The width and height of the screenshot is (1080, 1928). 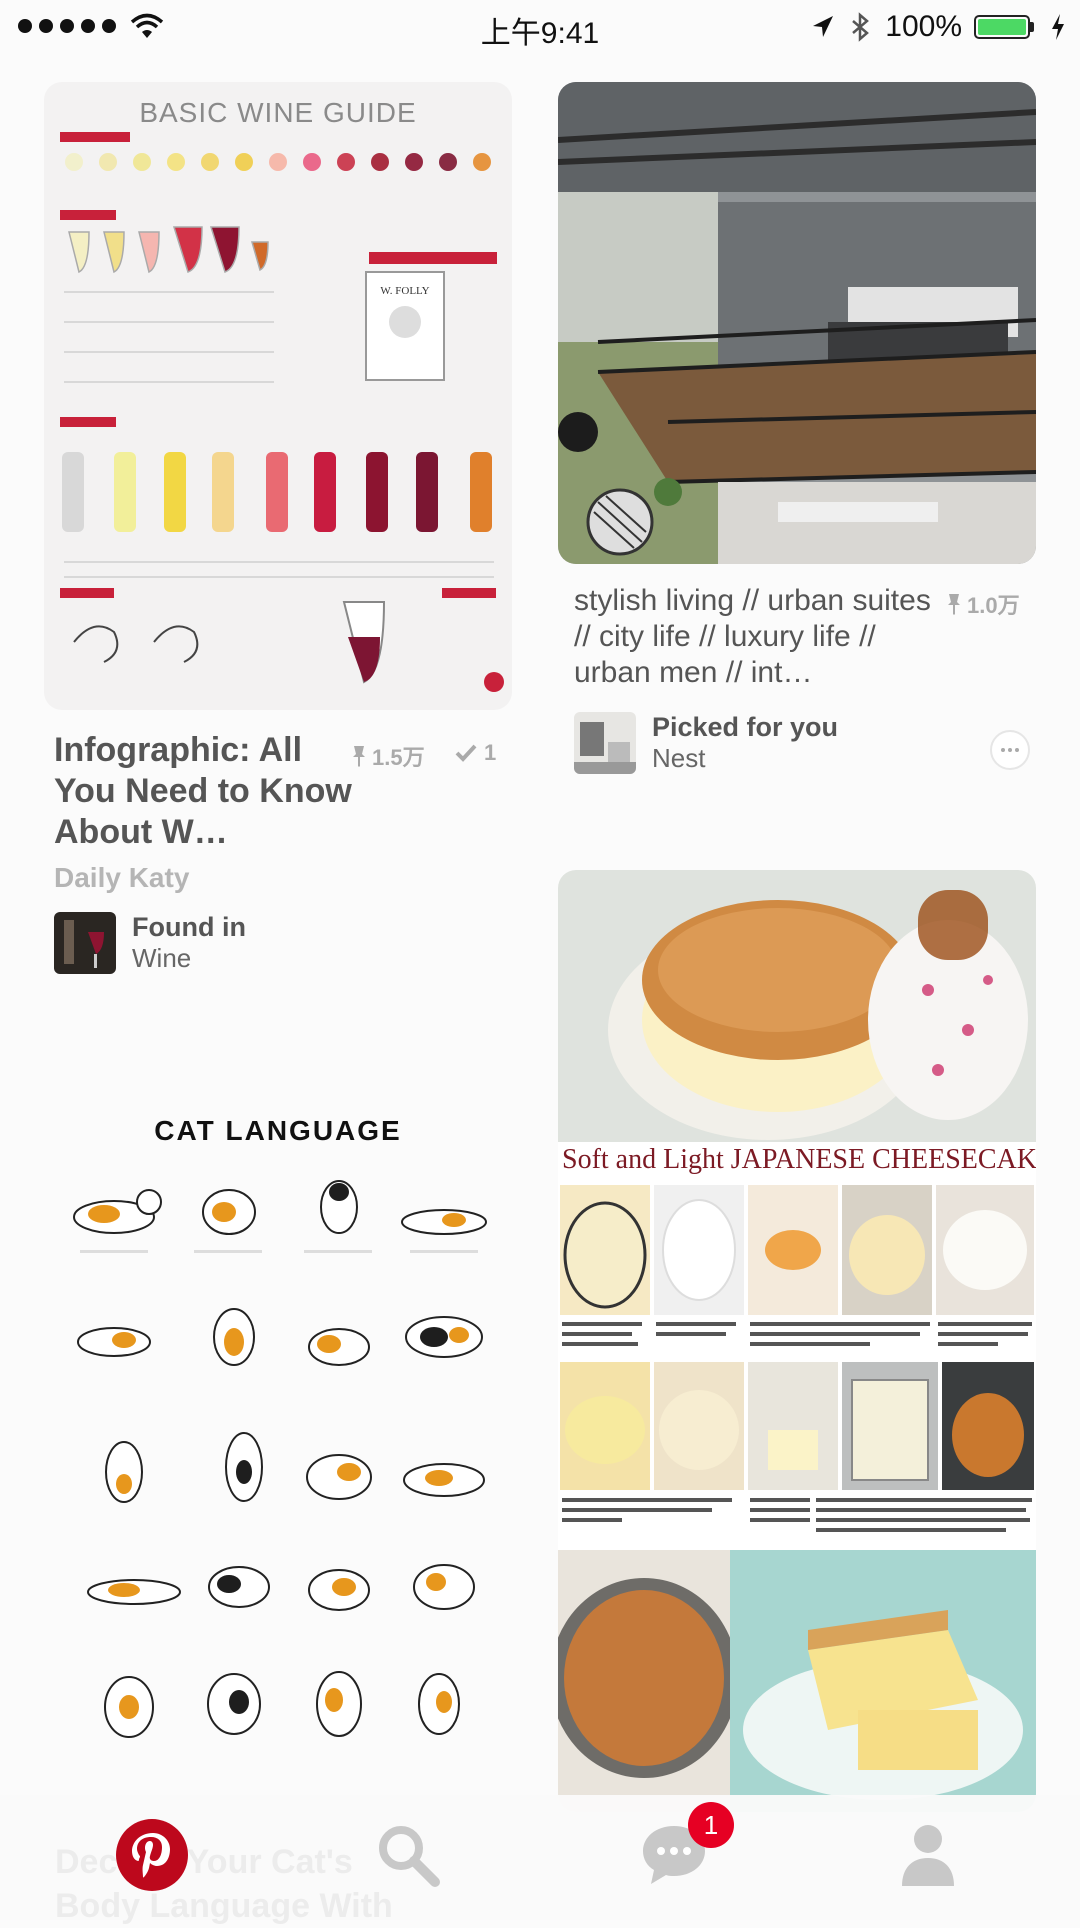 What do you see at coordinates (540, 27) in the screenshot?
I see `status-bar: 上午9:41 100%` at bounding box center [540, 27].